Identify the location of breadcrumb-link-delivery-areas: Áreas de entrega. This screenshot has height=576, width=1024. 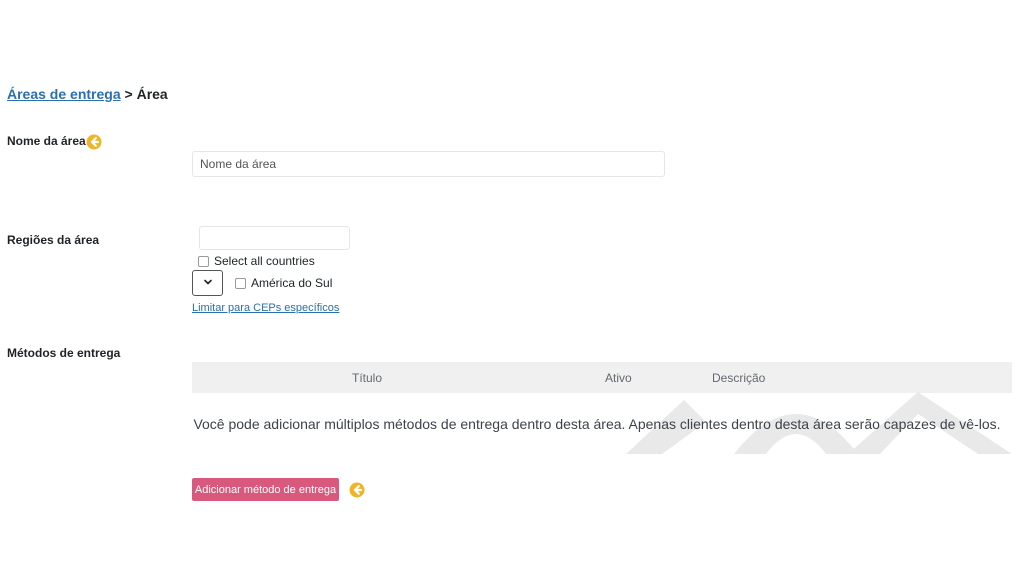
(64, 94).